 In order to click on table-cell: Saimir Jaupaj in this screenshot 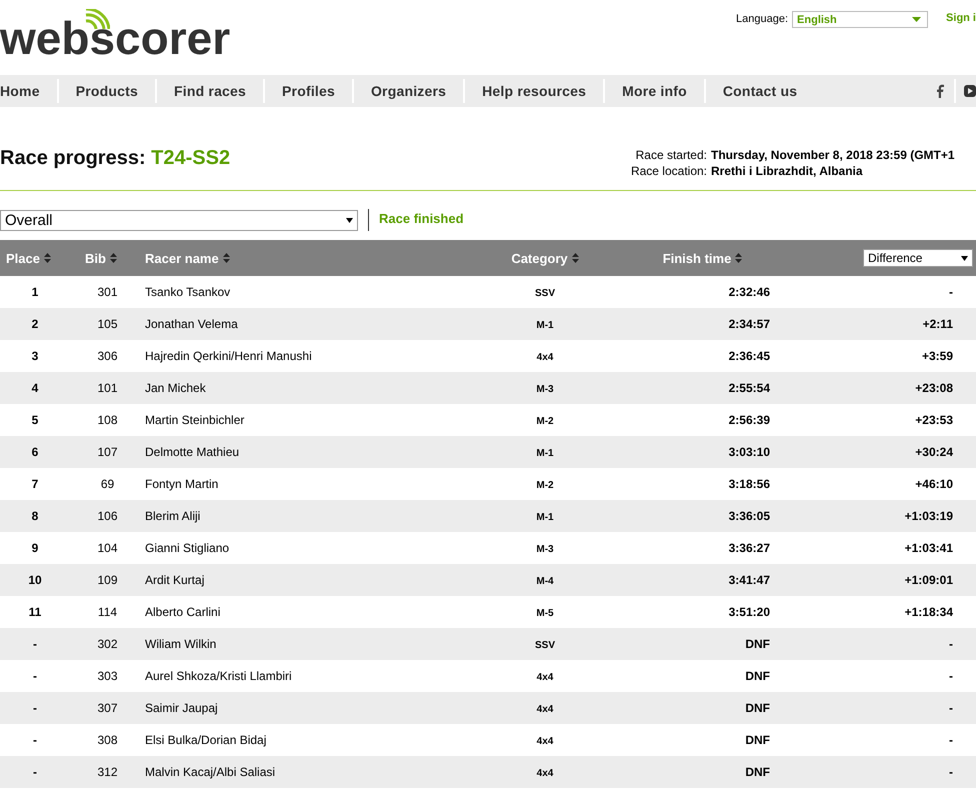, I will do `click(181, 708)`.